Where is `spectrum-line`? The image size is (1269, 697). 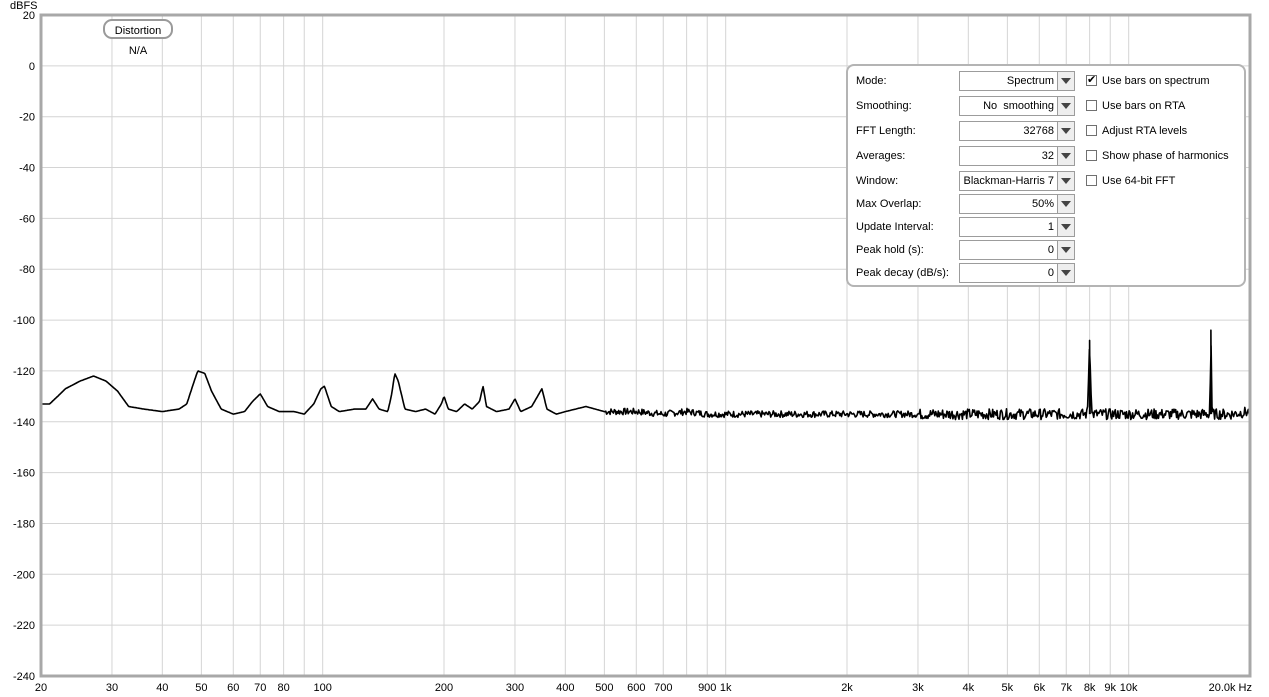 spectrum-line is located at coordinates (646, 375).